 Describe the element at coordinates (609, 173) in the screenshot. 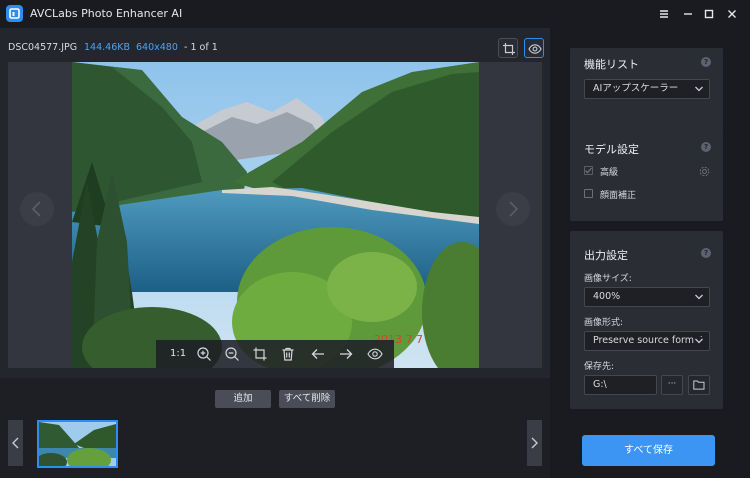

I see `advanced-label: 高級` at that location.